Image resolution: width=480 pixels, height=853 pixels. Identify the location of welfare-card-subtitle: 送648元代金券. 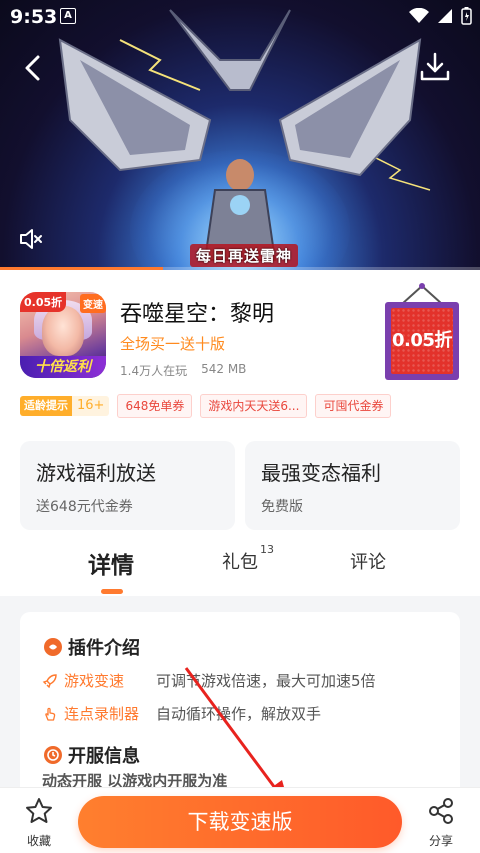
(84, 507).